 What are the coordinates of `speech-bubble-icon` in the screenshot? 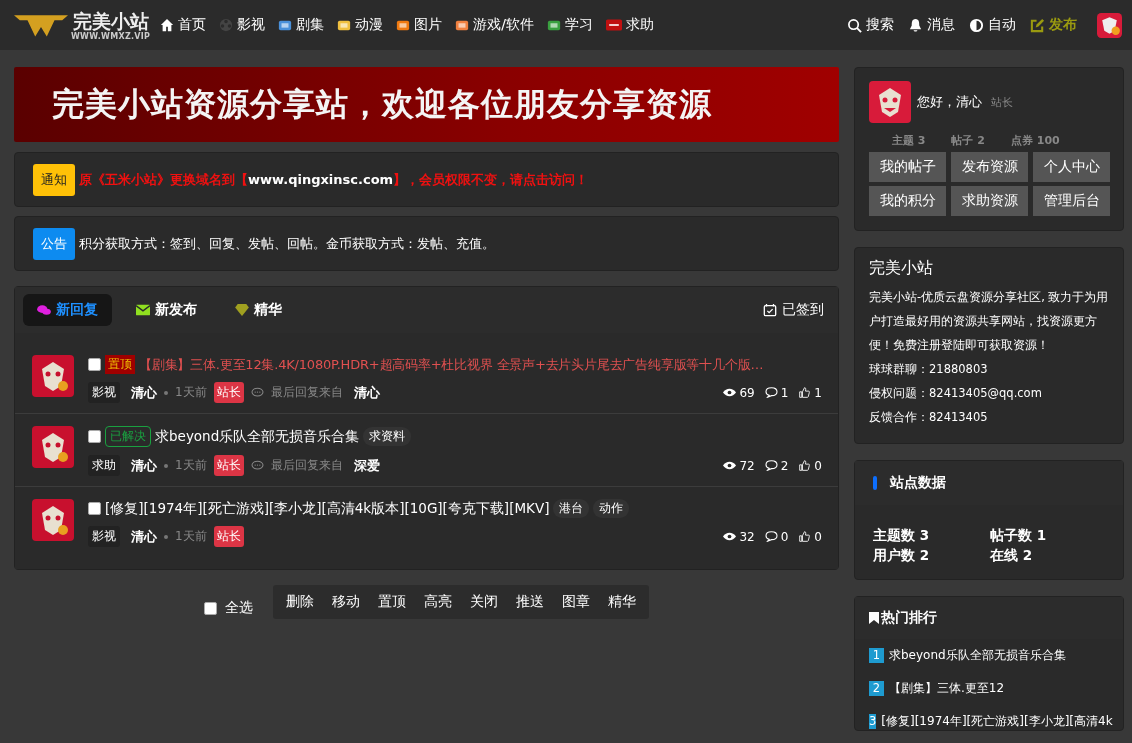 It's located at (771, 536).